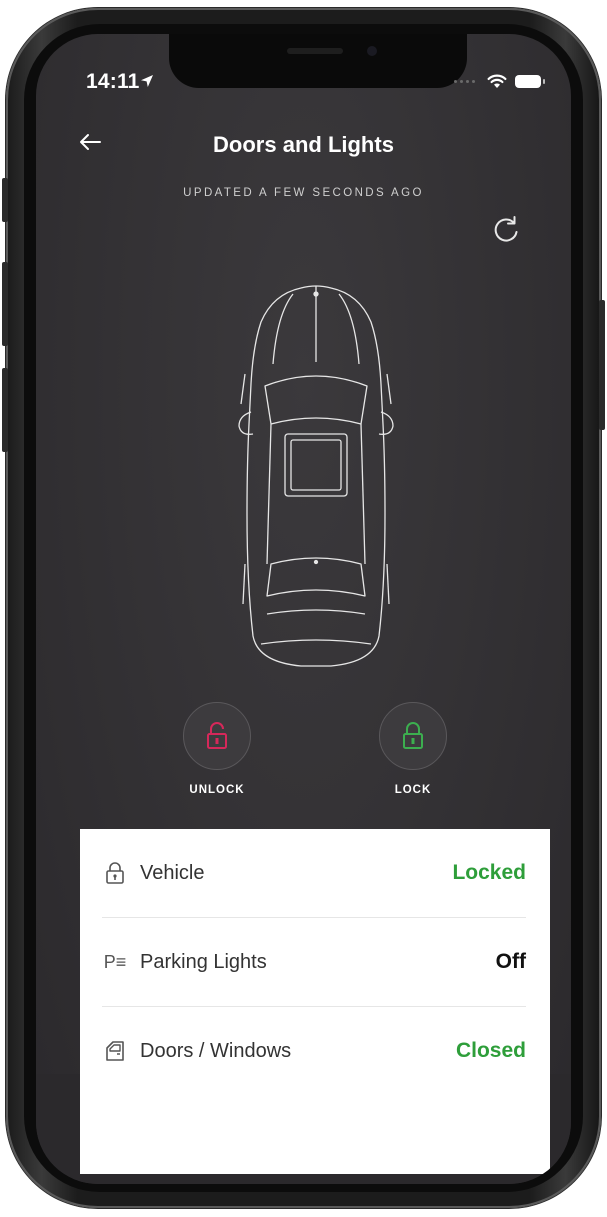 Image resolution: width=607 pixels, height=1217 pixels. I want to click on status-time: 14:11, so click(113, 81).